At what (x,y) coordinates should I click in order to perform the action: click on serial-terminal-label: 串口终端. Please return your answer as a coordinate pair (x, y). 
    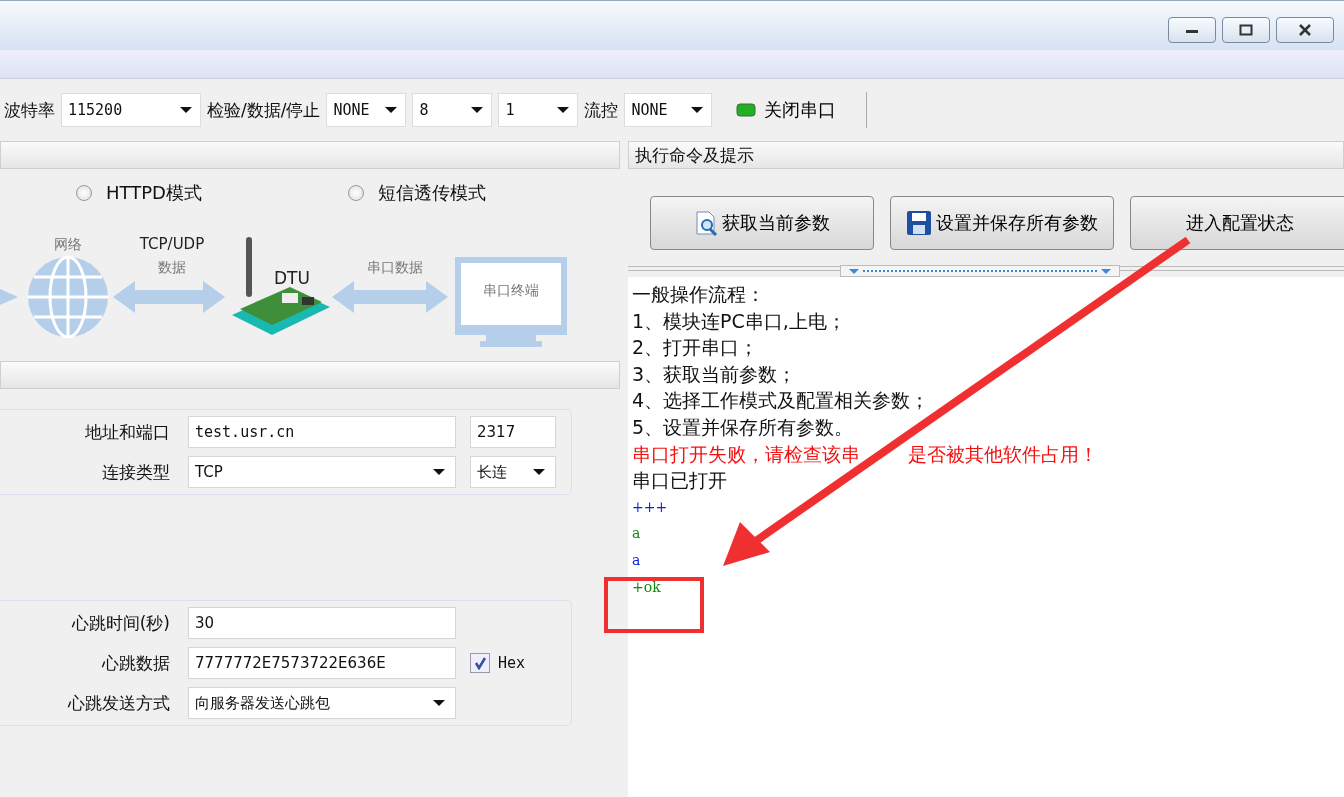
    Looking at the image, I should click on (511, 290).